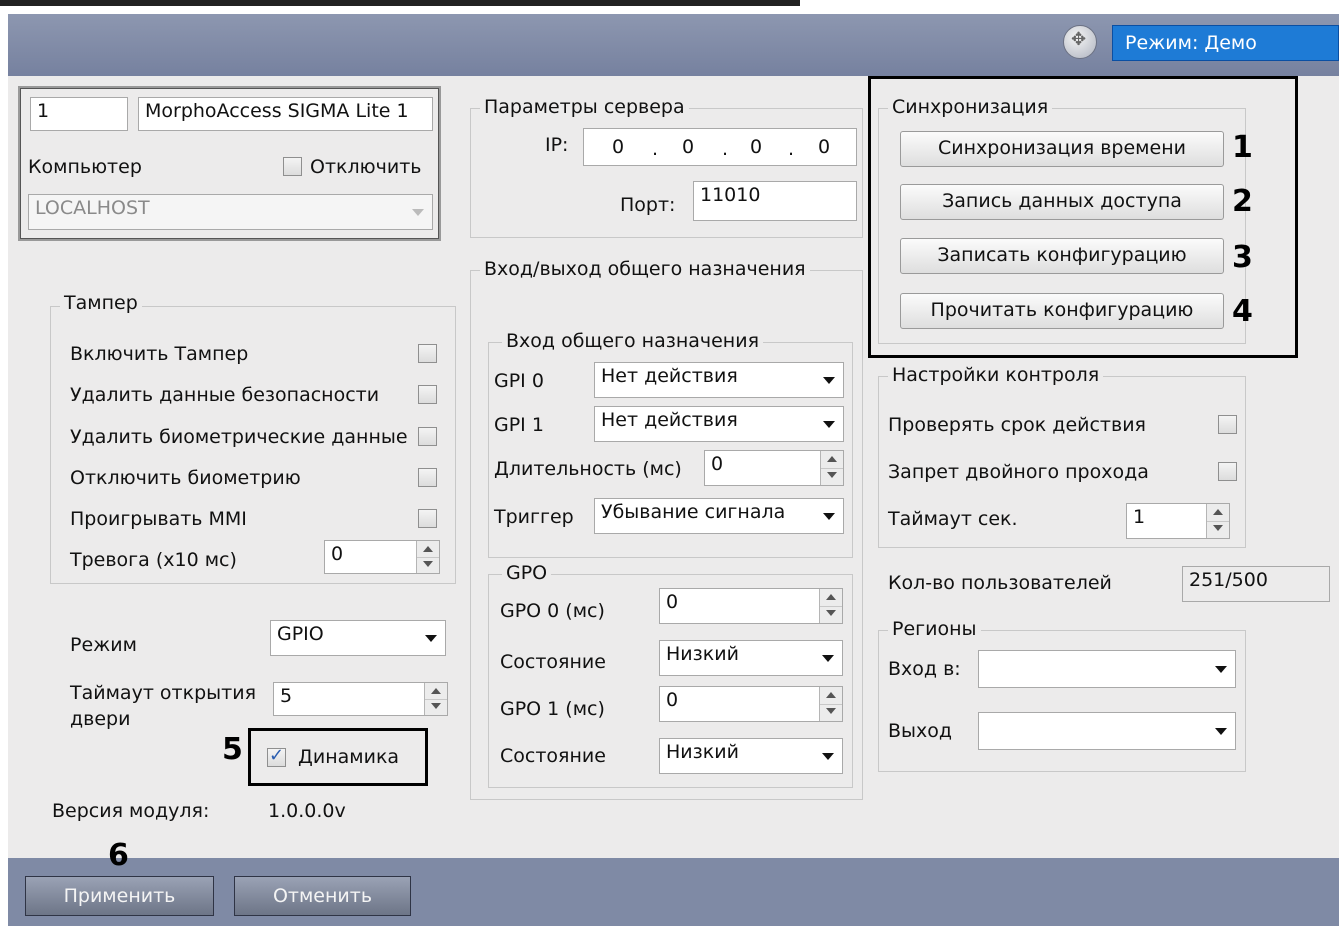 This screenshot has width=1339, height=926. What do you see at coordinates (1080, 42) in the screenshot?
I see `demo-mode-icon` at bounding box center [1080, 42].